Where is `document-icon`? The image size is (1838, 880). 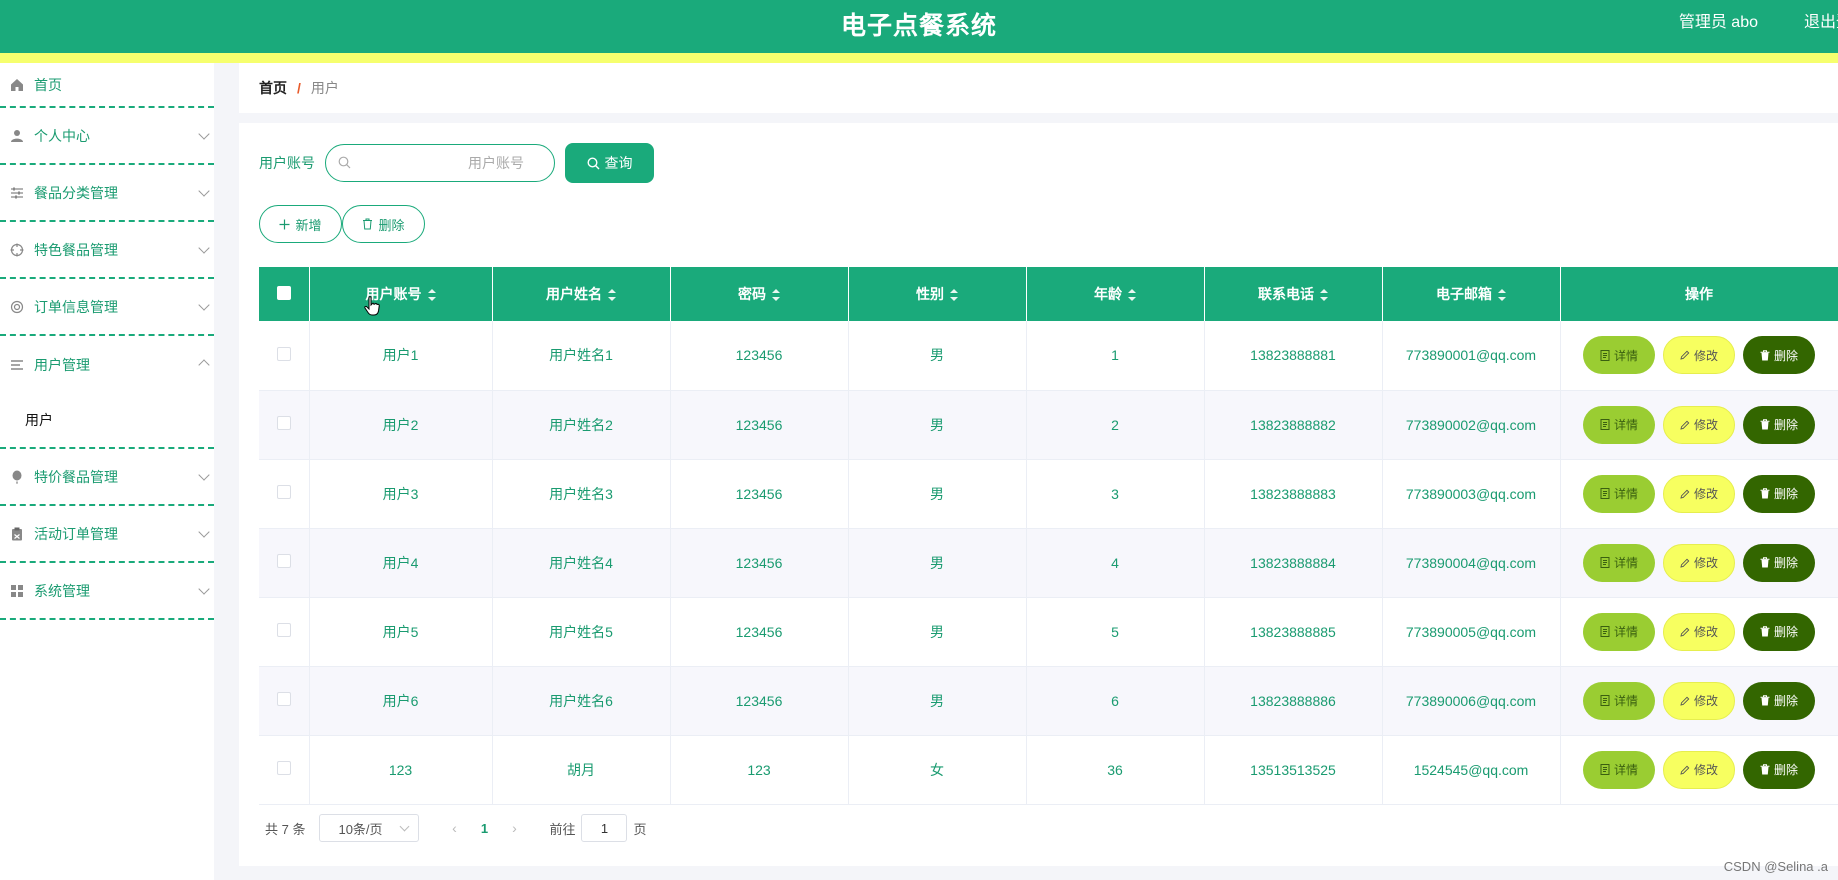 document-icon is located at coordinates (1605, 562).